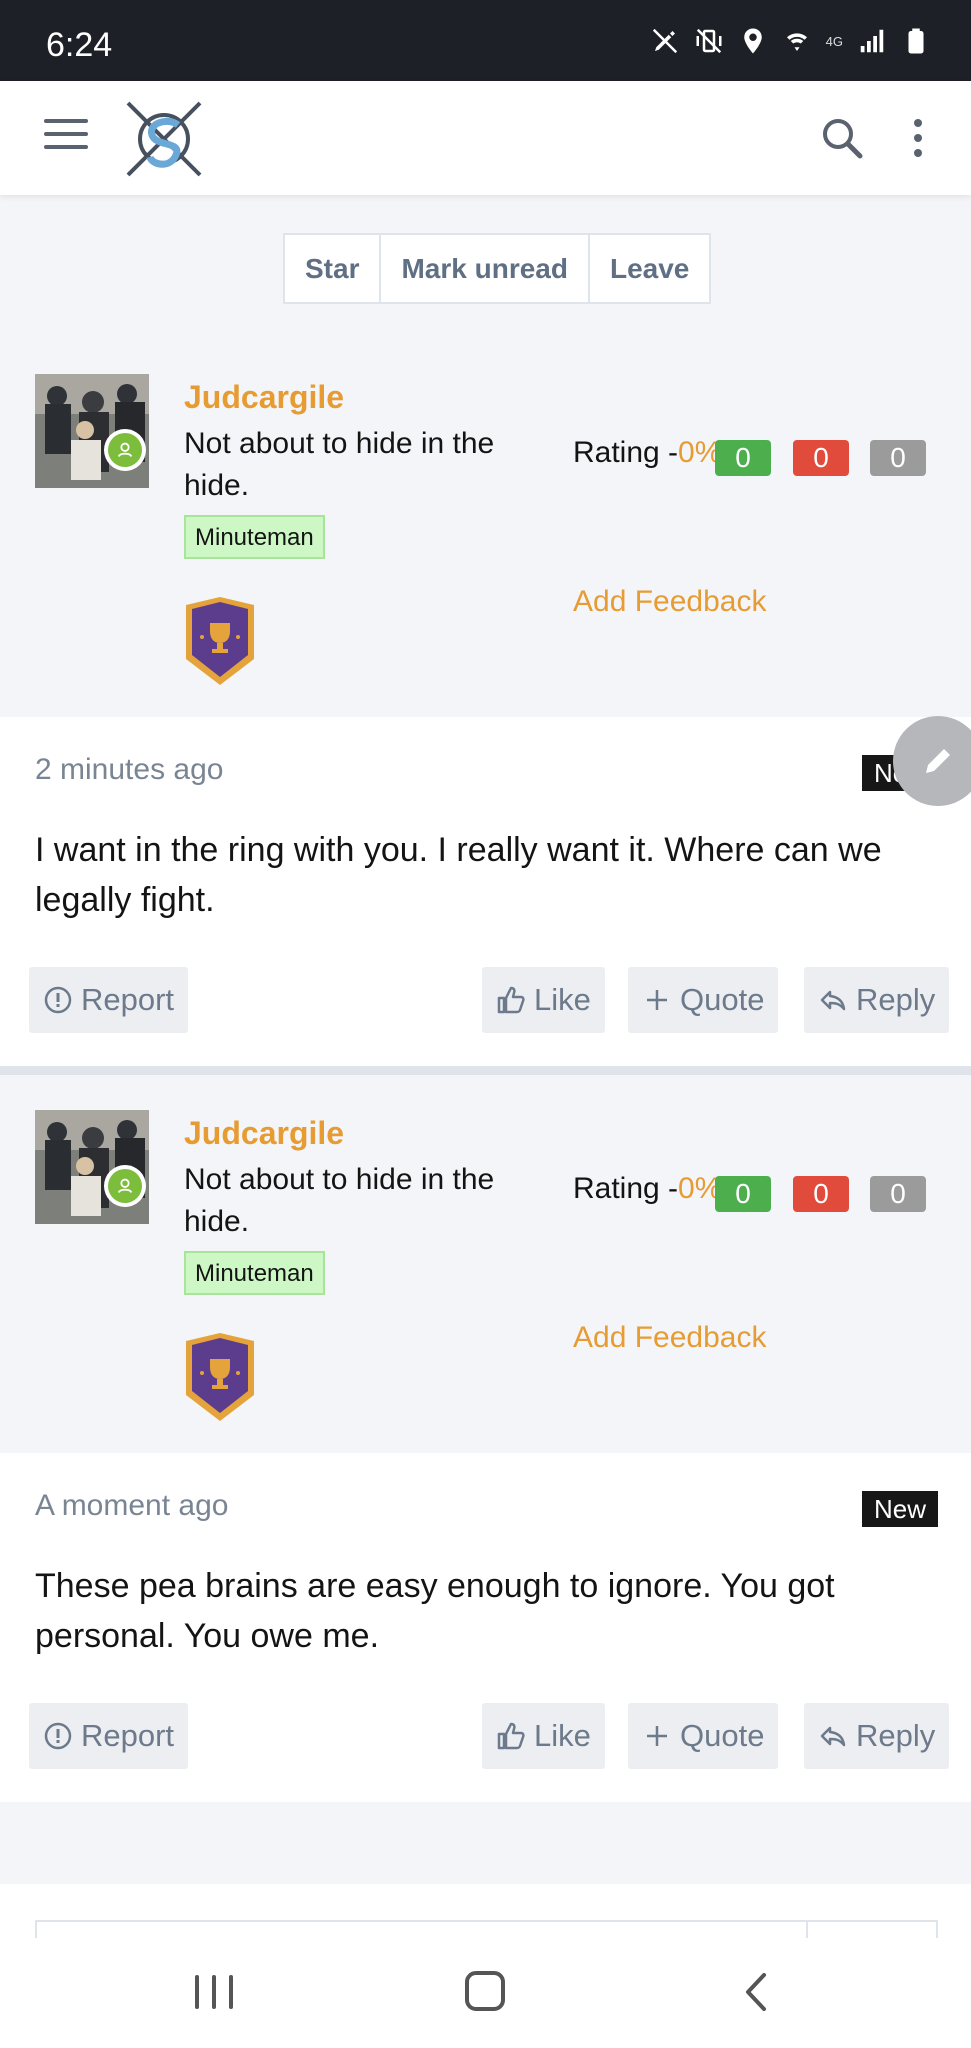 The height and width of the screenshot is (2048, 971). I want to click on post-time: A moment ago, so click(131, 1506).